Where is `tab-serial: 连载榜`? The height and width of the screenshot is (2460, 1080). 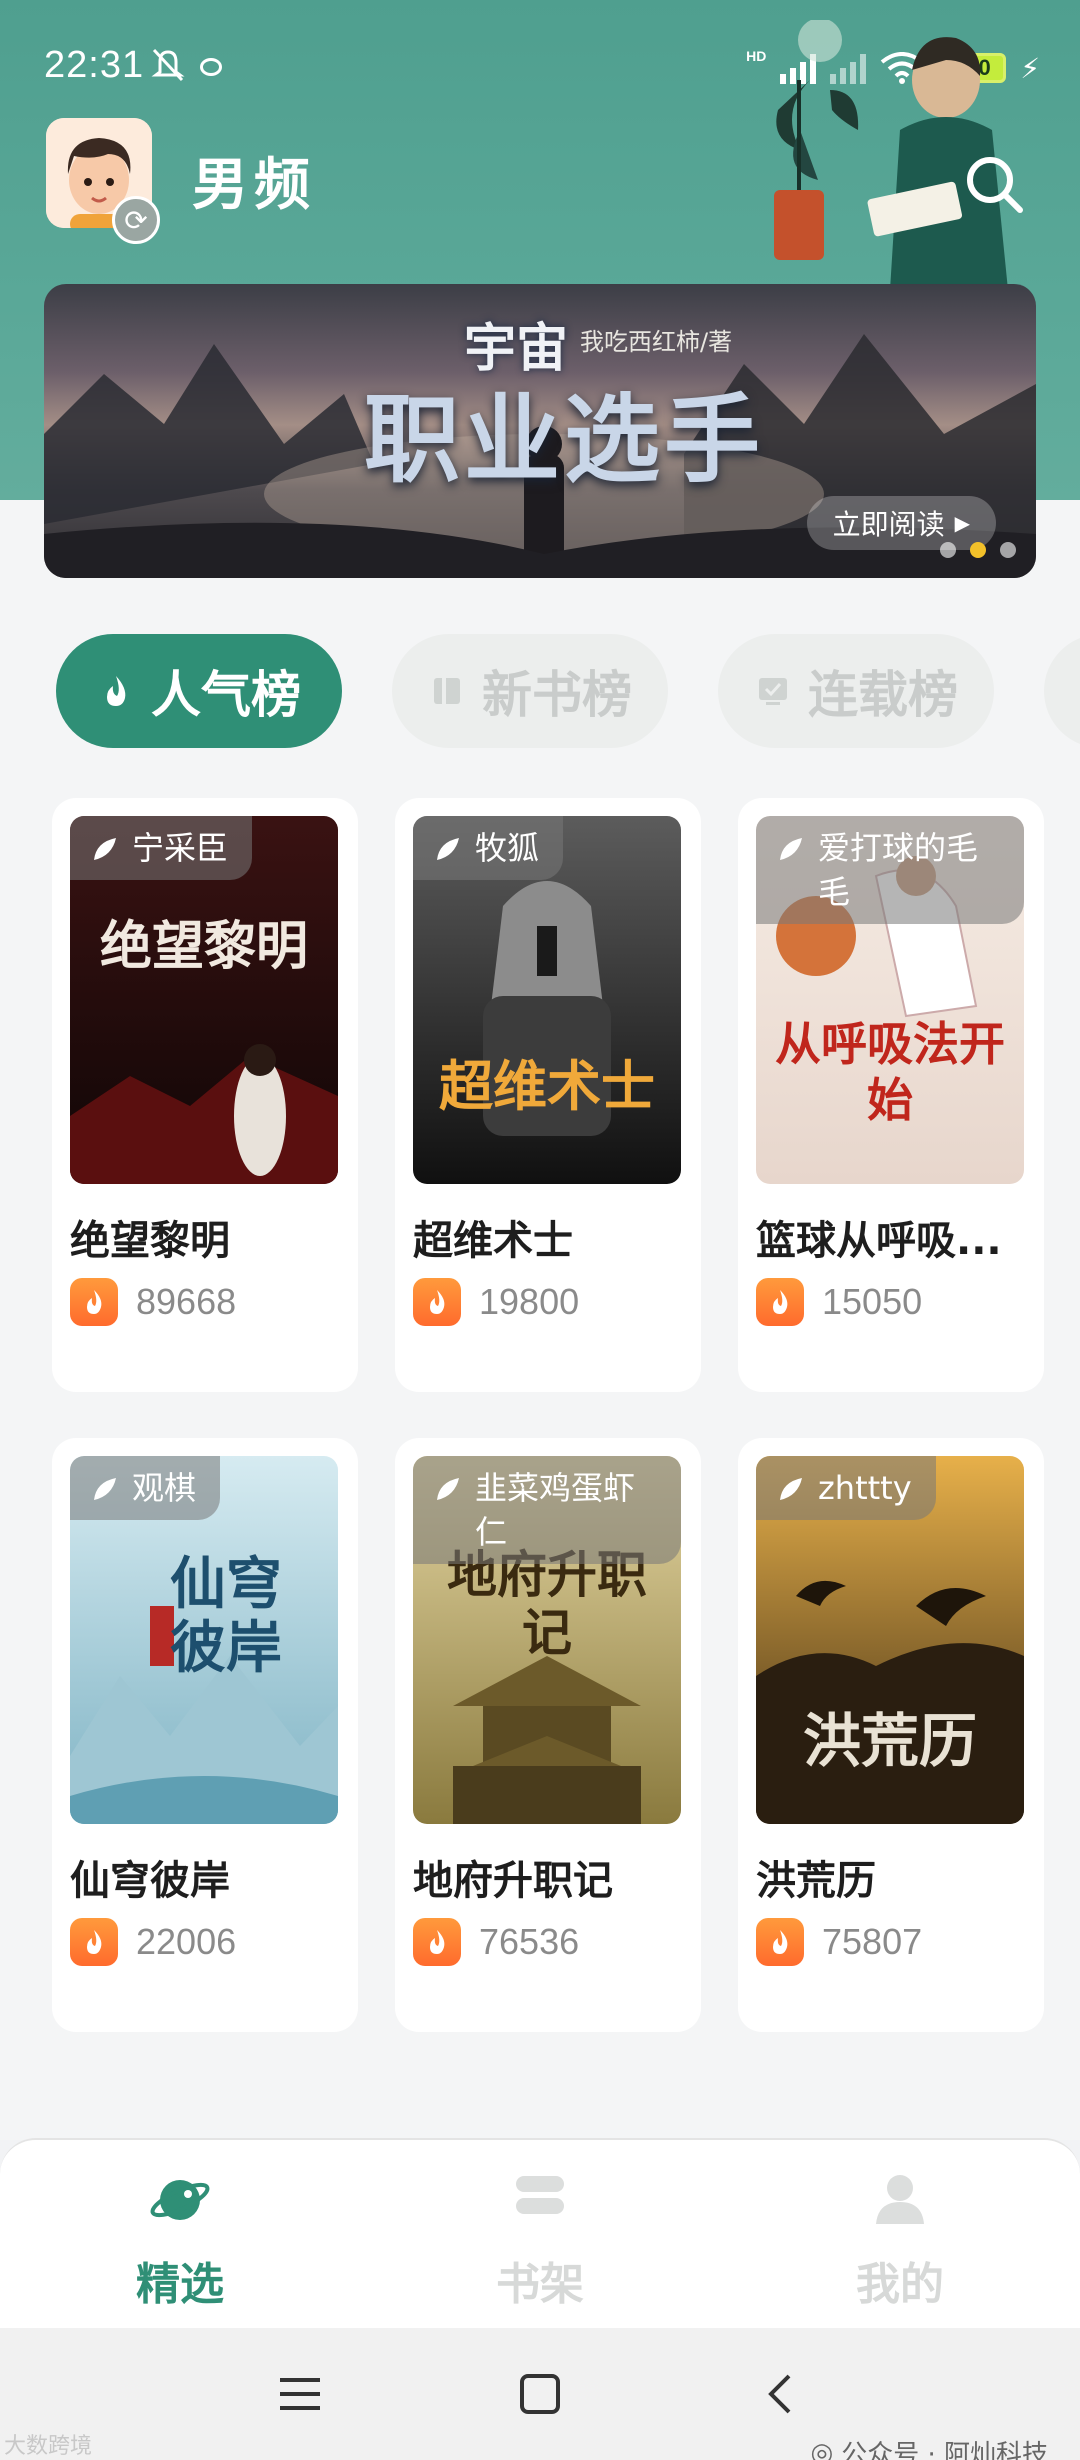 tab-serial: 连载榜 is located at coordinates (856, 691).